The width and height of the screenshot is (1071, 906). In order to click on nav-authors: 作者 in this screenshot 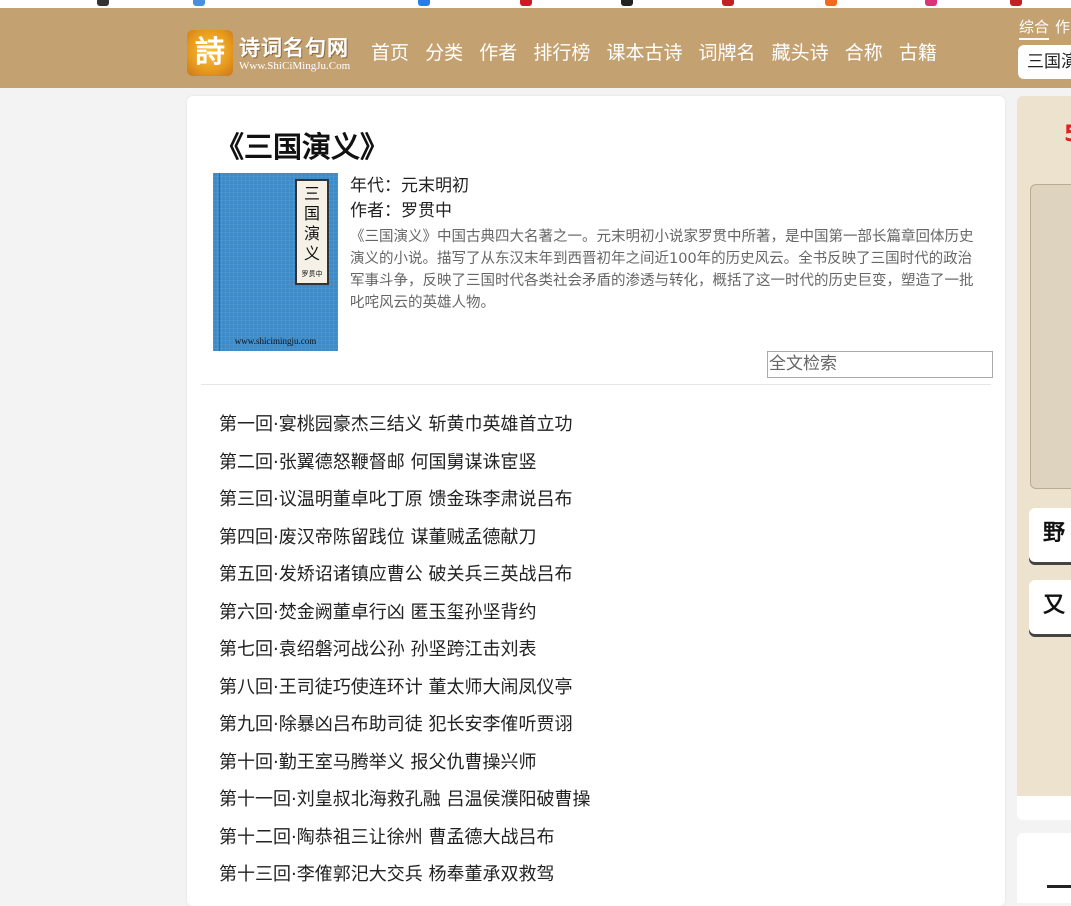, I will do `click(498, 51)`.